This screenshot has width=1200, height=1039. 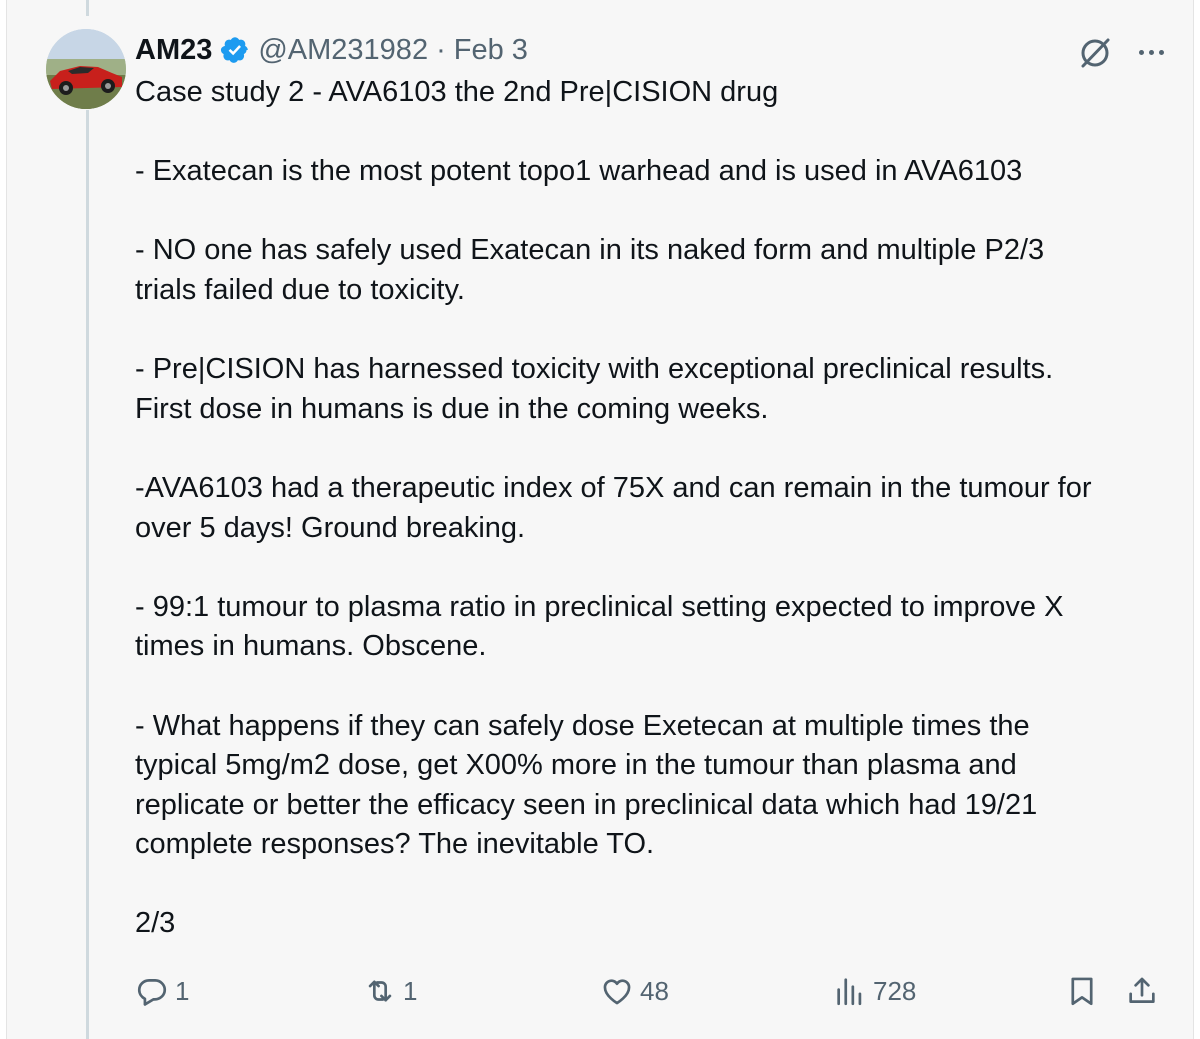 I want to click on thread-line, so click(x=87, y=574).